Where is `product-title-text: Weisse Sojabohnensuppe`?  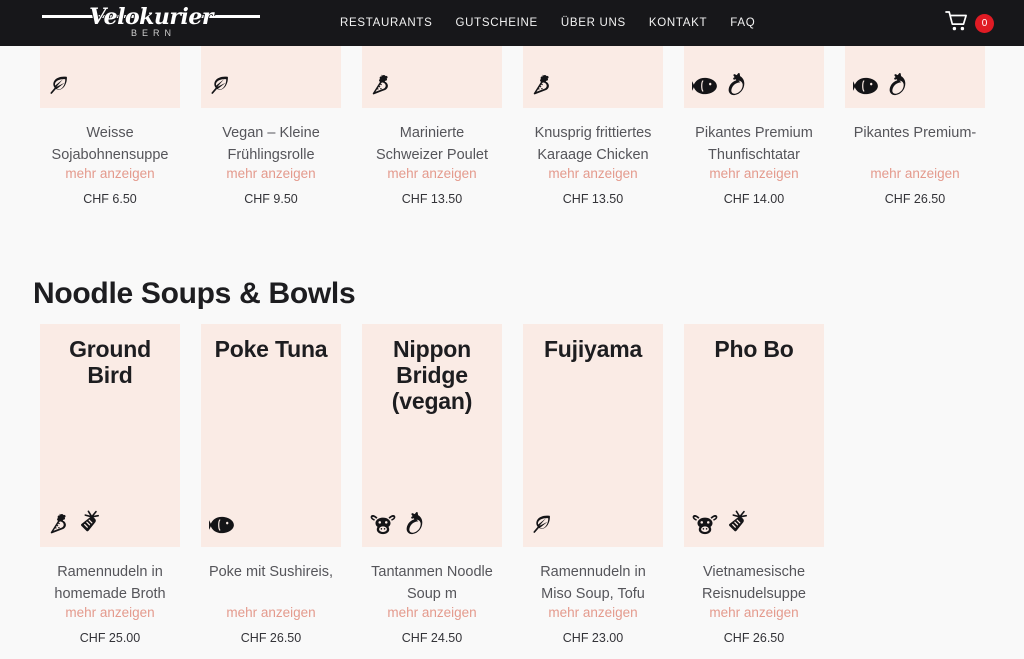
product-title-text: Weisse Sojabohnensuppe is located at coordinates (110, 144).